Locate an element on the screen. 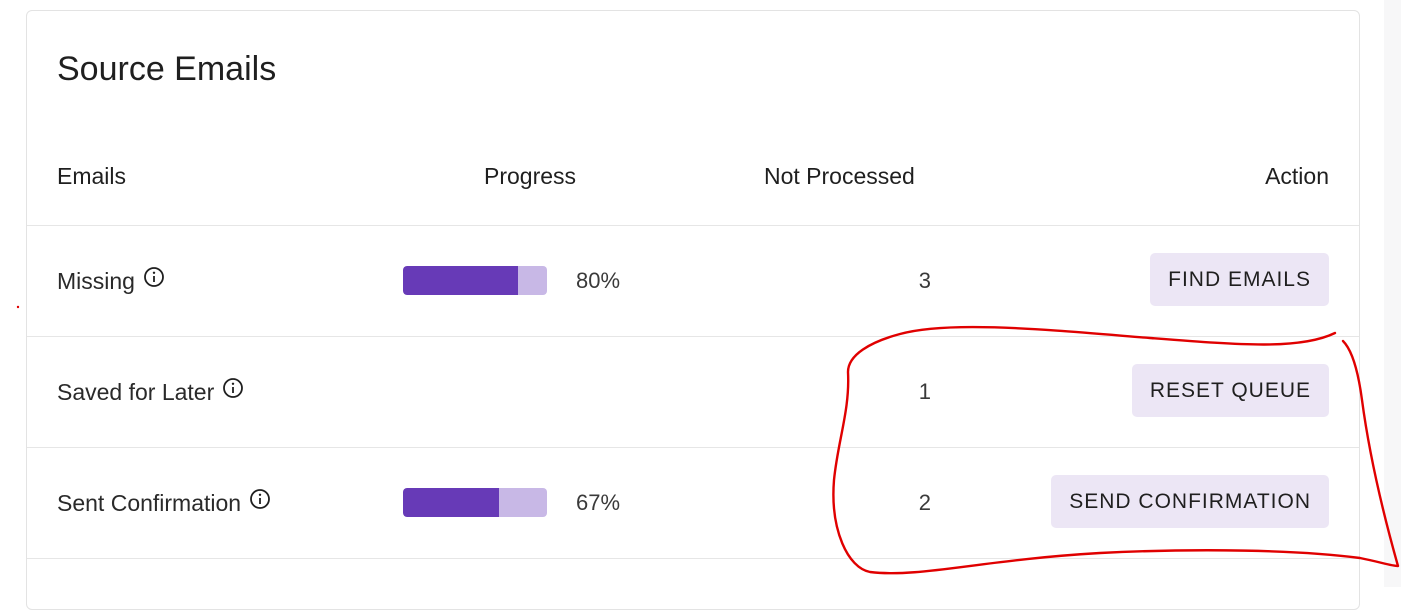 The image size is (1401, 610). header-not-processed: Not Processed is located at coordinates (839, 176).